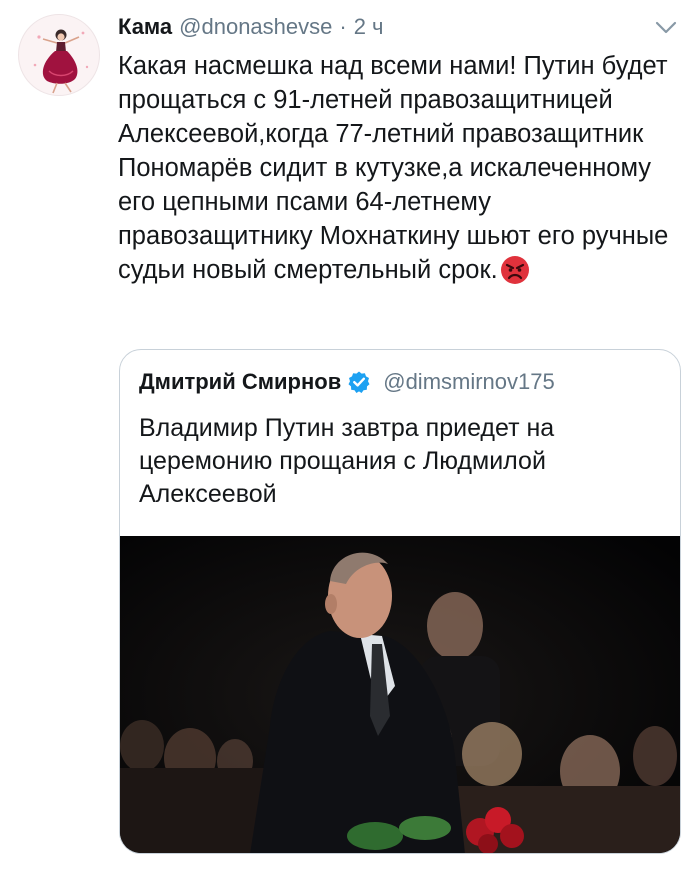  What do you see at coordinates (359, 382) in the screenshot?
I see `verified-badge-icon` at bounding box center [359, 382].